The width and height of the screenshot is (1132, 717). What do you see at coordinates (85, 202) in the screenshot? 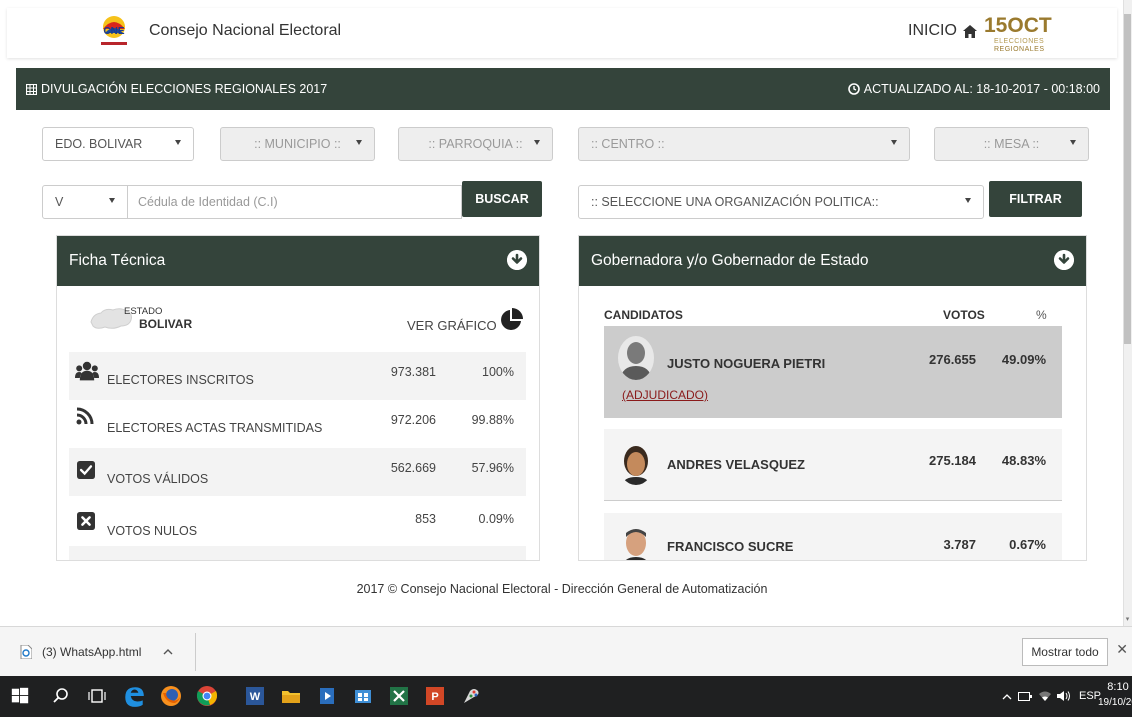
I see `nacionalidad-select: V` at bounding box center [85, 202].